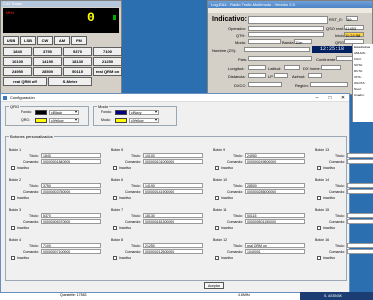  What do you see at coordinates (71, 245) in the screenshot?
I see `custom-button-title-input: 7100` at bounding box center [71, 245].